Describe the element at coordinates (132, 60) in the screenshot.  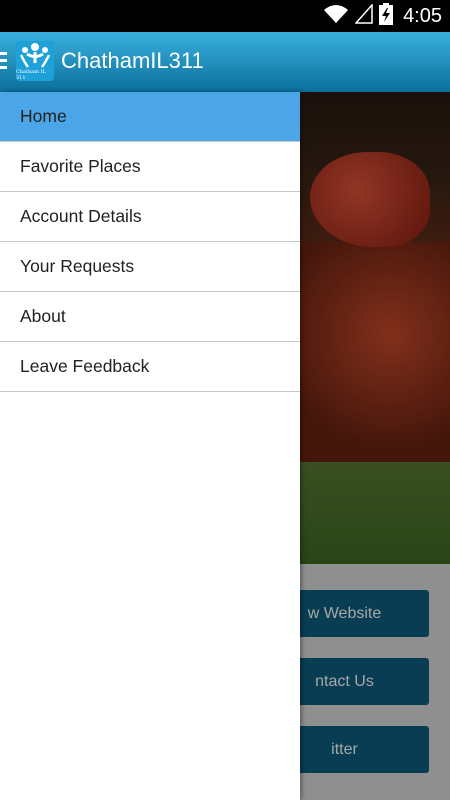
I see `app-title: ChathamIL311` at that location.